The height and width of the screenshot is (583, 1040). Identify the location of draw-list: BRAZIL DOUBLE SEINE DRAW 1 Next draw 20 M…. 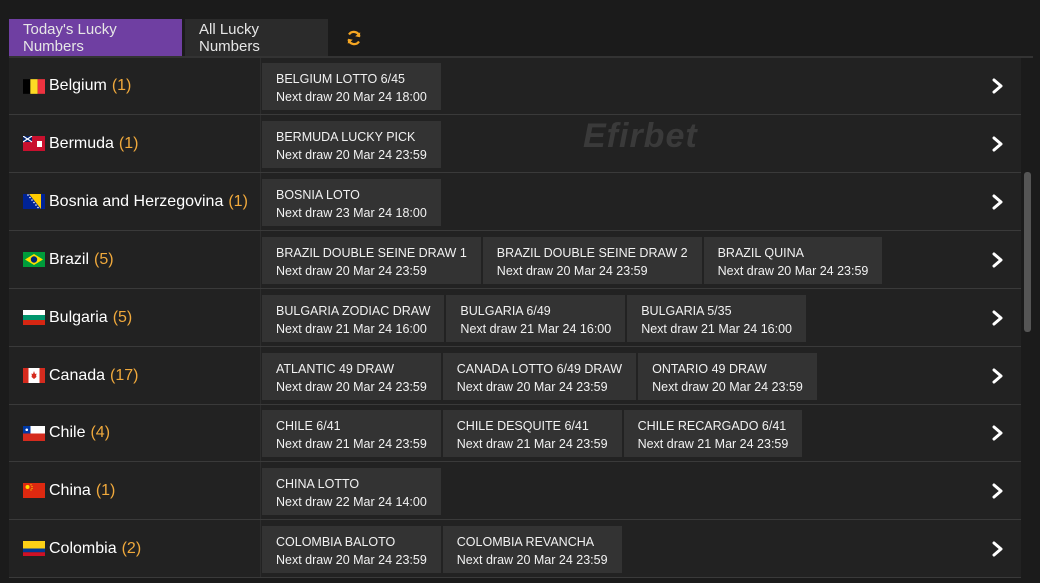
(573, 260).